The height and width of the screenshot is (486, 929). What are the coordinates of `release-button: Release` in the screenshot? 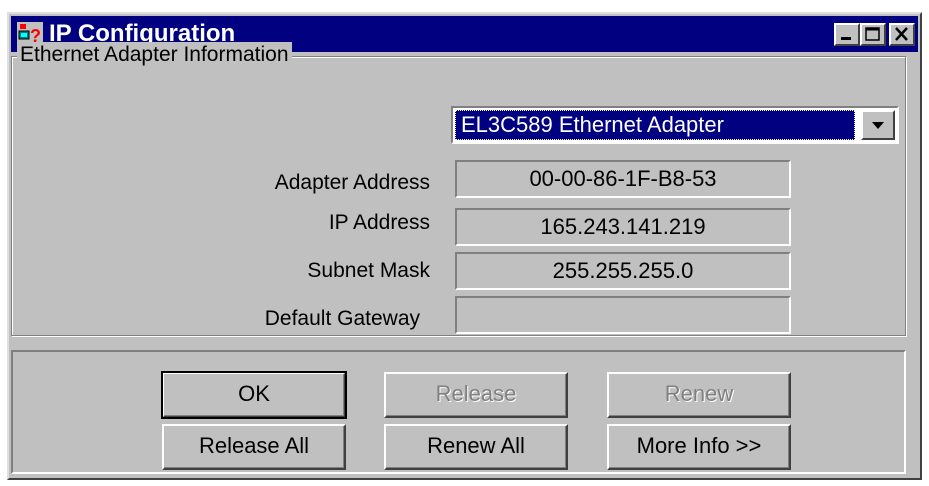 It's located at (476, 395).